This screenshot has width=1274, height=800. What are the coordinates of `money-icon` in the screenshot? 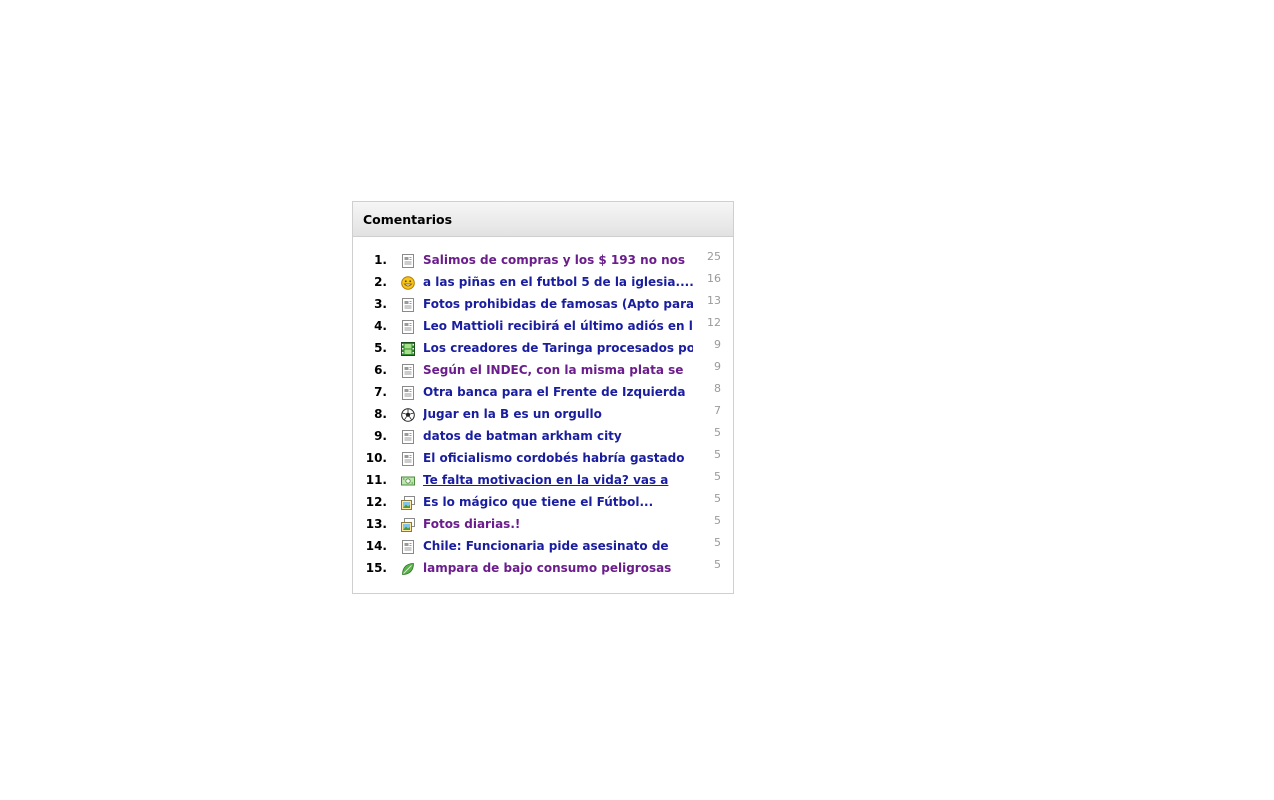 It's located at (408, 481).